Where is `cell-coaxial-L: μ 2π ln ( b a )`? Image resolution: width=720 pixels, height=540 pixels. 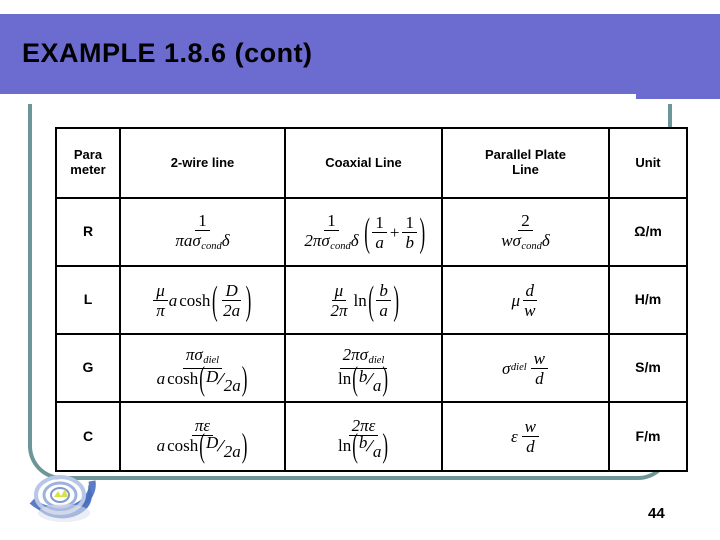 cell-coaxial-L: μ 2π ln ( b a ) is located at coordinates (363, 300).